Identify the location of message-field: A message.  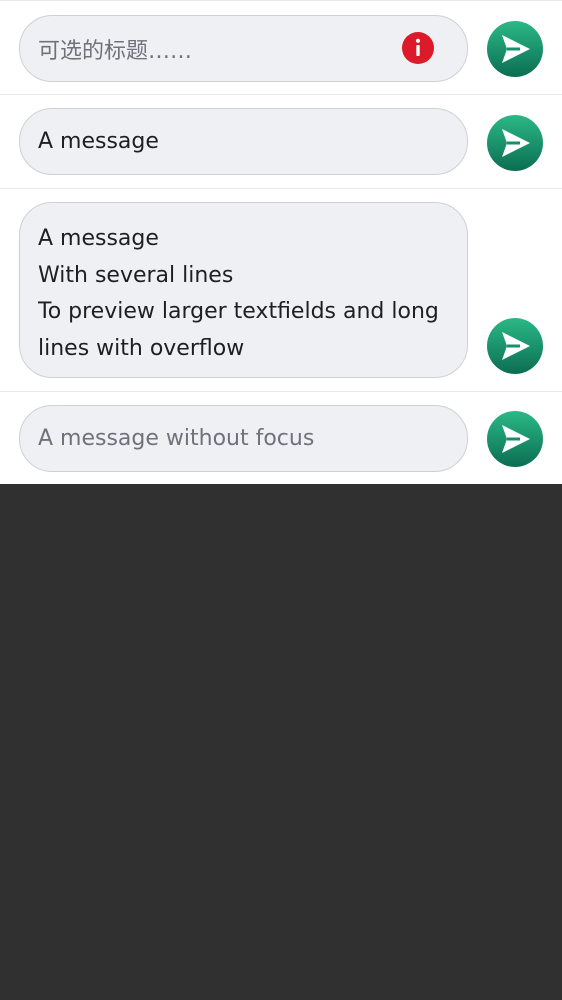
(243, 141).